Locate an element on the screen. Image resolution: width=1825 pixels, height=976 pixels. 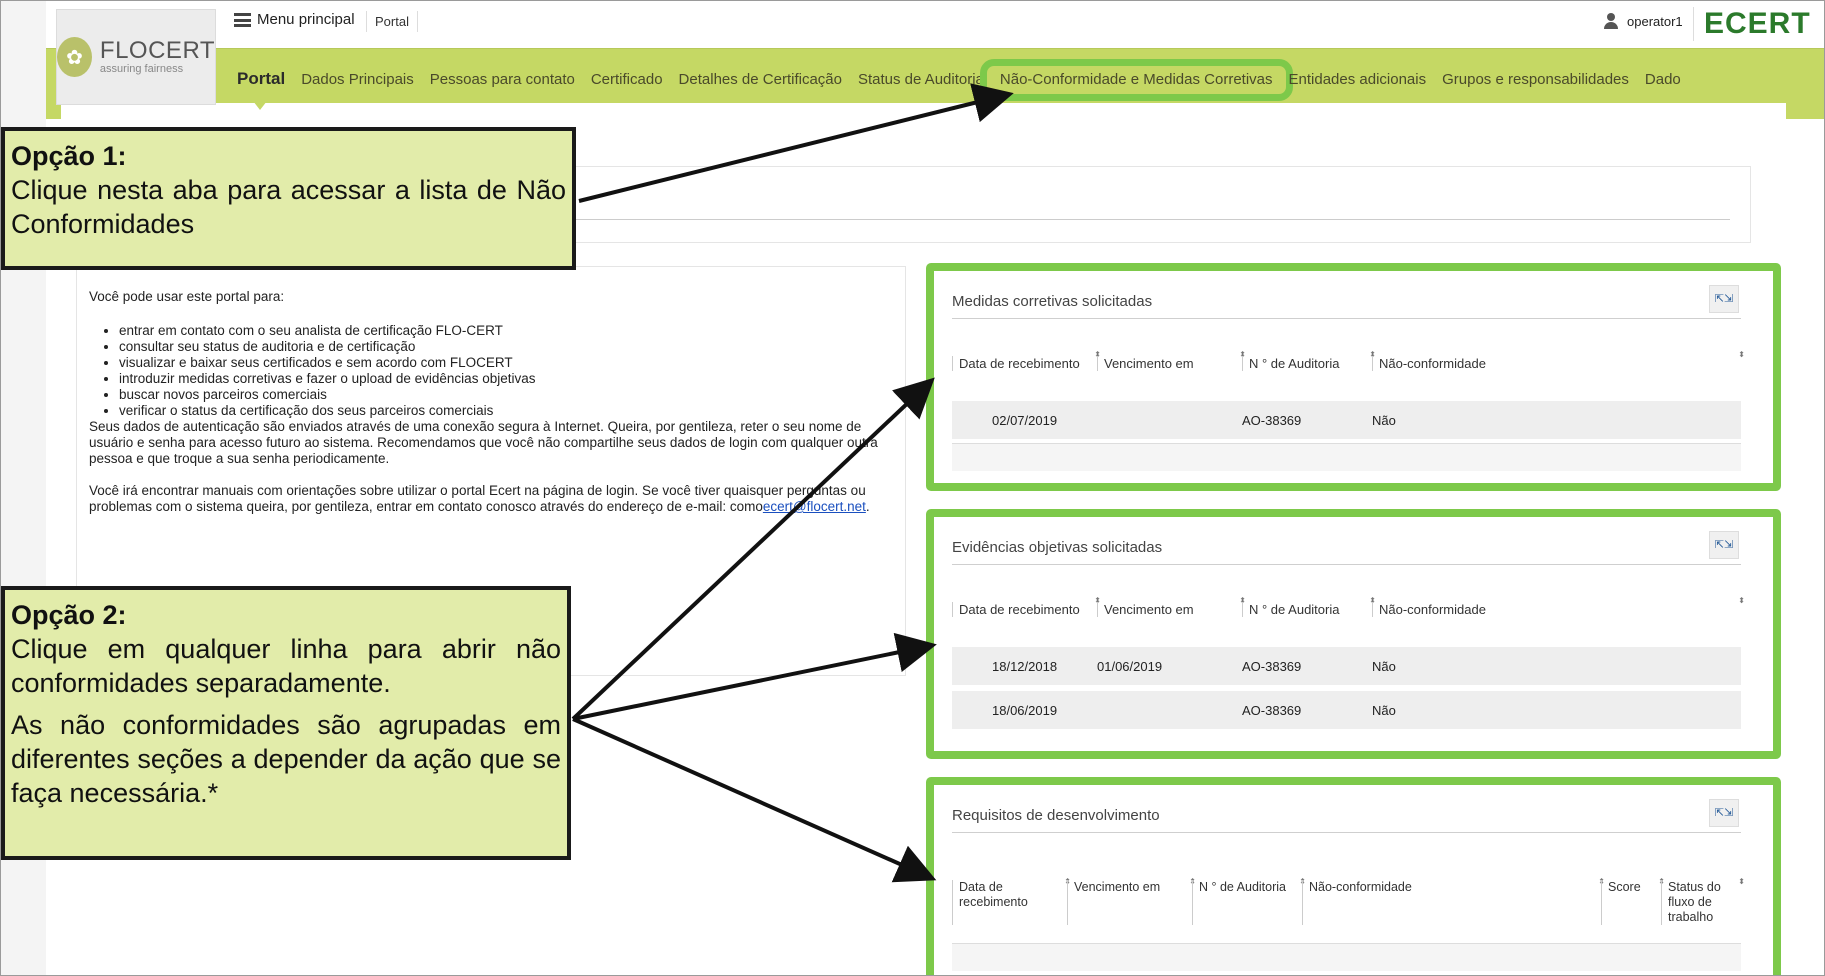
arrow-to-requisitos is located at coordinates (754, 800).